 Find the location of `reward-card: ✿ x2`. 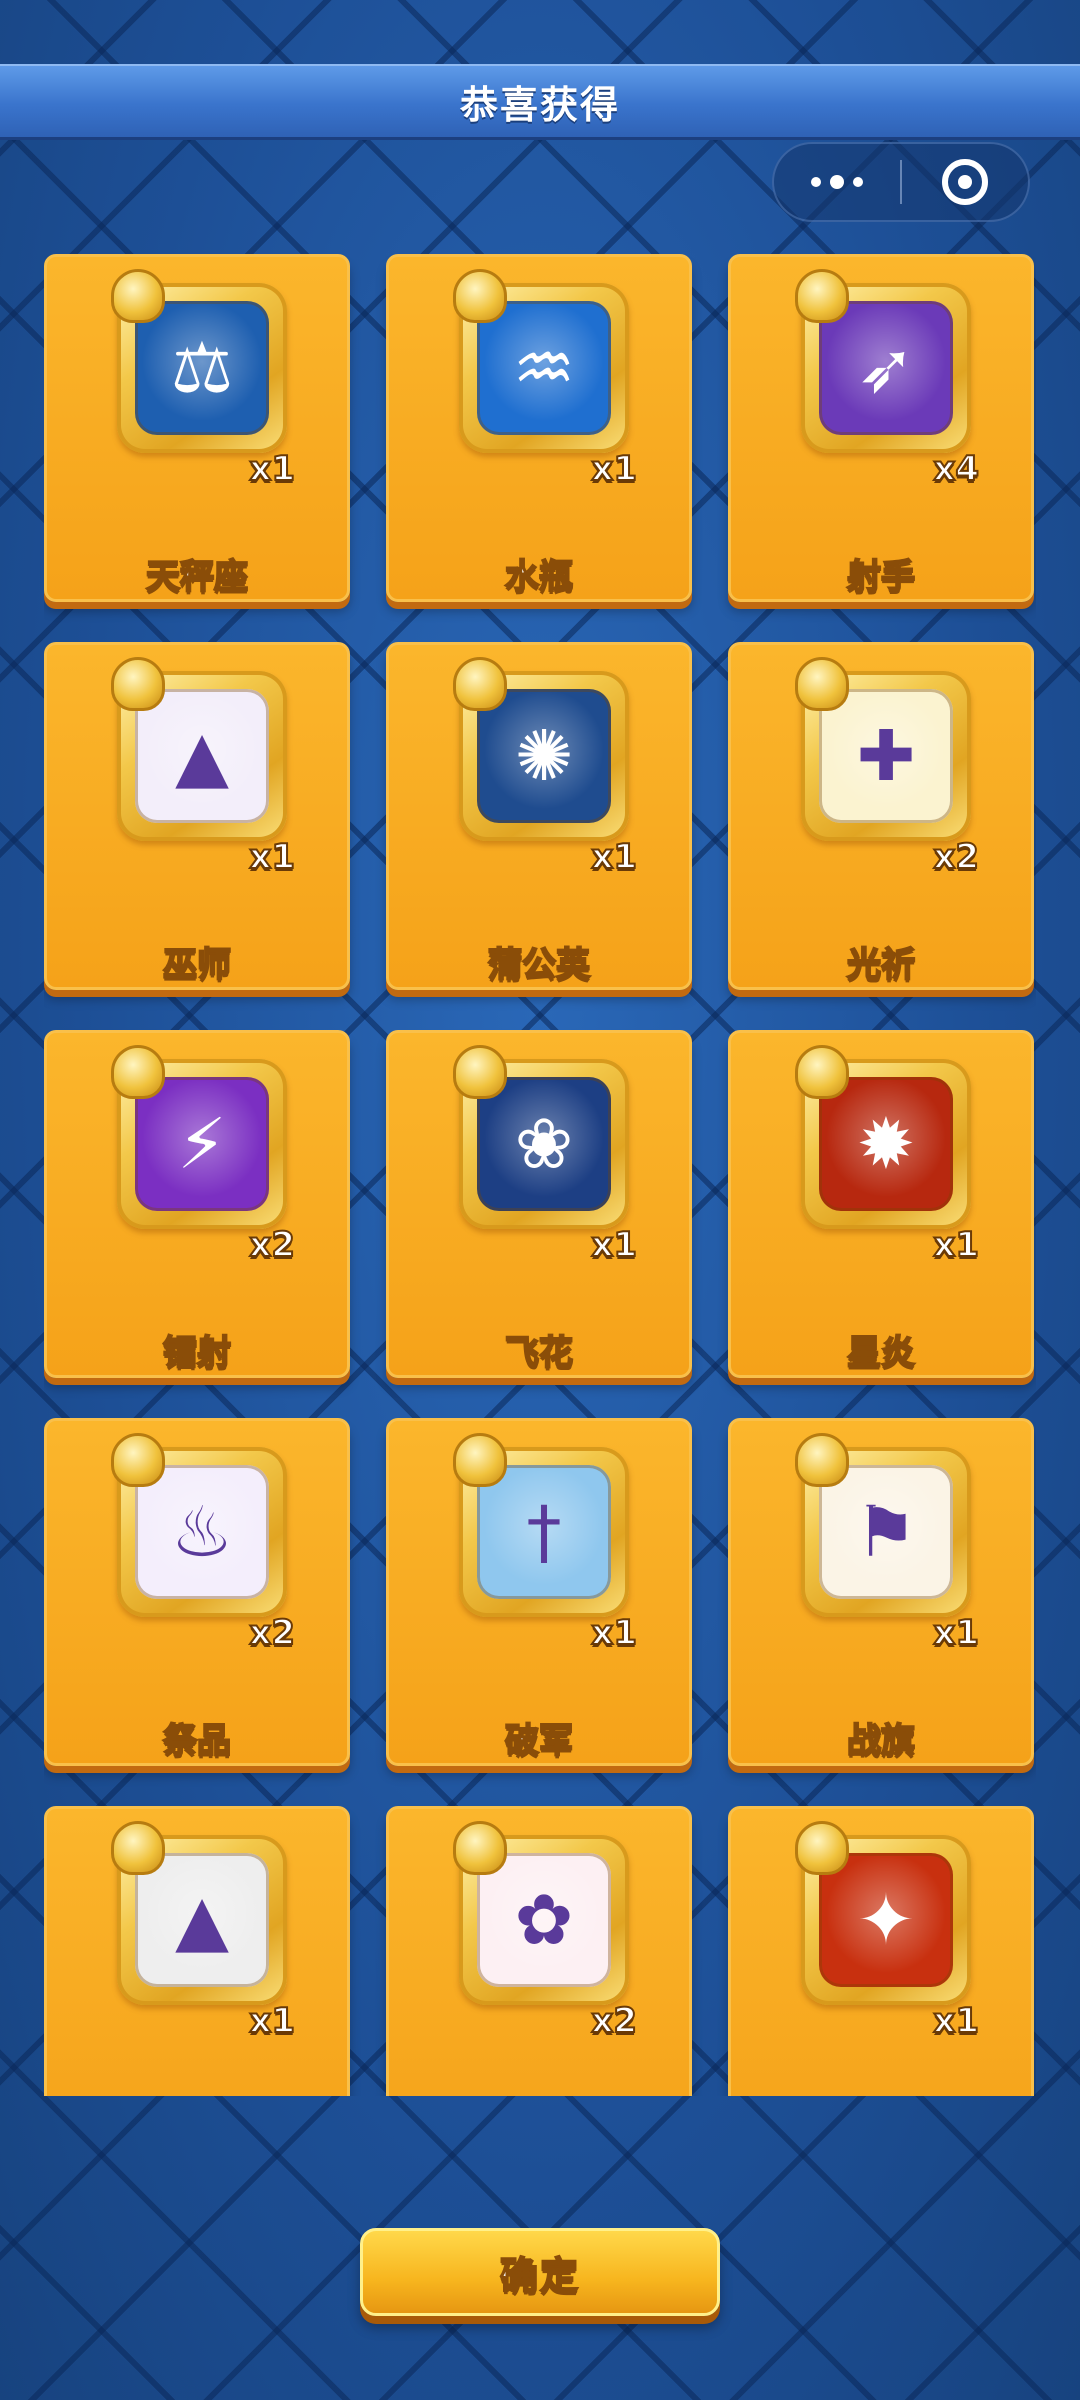

reward-card: ✿ x2 is located at coordinates (539, 1951).